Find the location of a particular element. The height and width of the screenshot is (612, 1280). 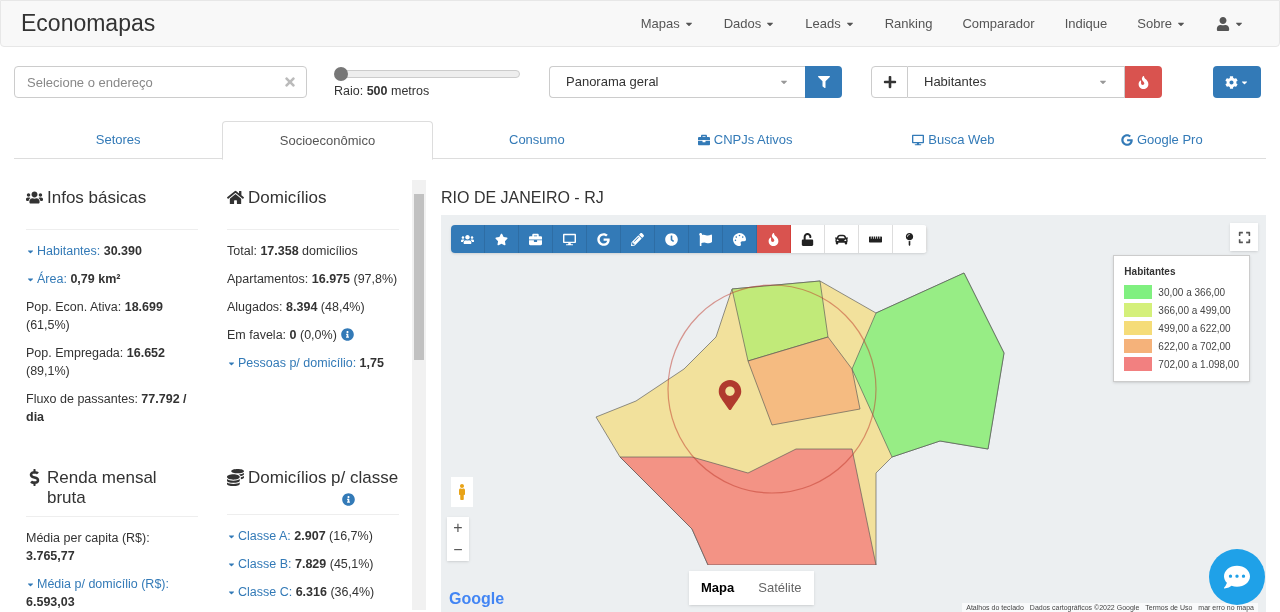

coins-icon is located at coordinates (235, 477).